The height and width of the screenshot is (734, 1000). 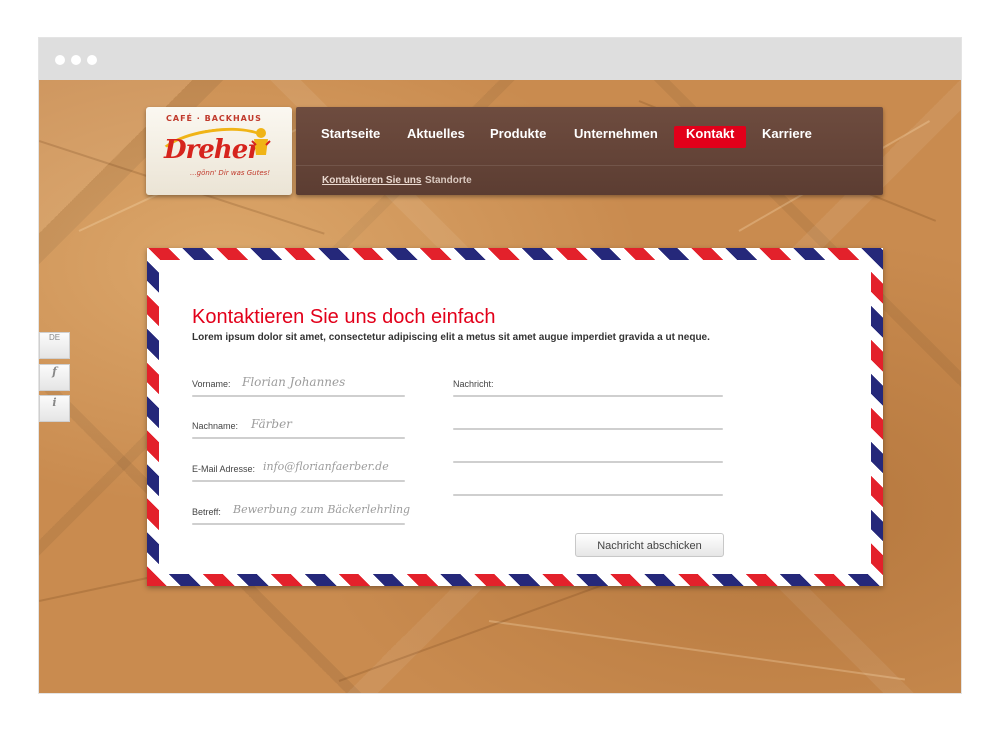 I want to click on nav-item-aktuelles: Aktuelles, so click(x=436, y=137).